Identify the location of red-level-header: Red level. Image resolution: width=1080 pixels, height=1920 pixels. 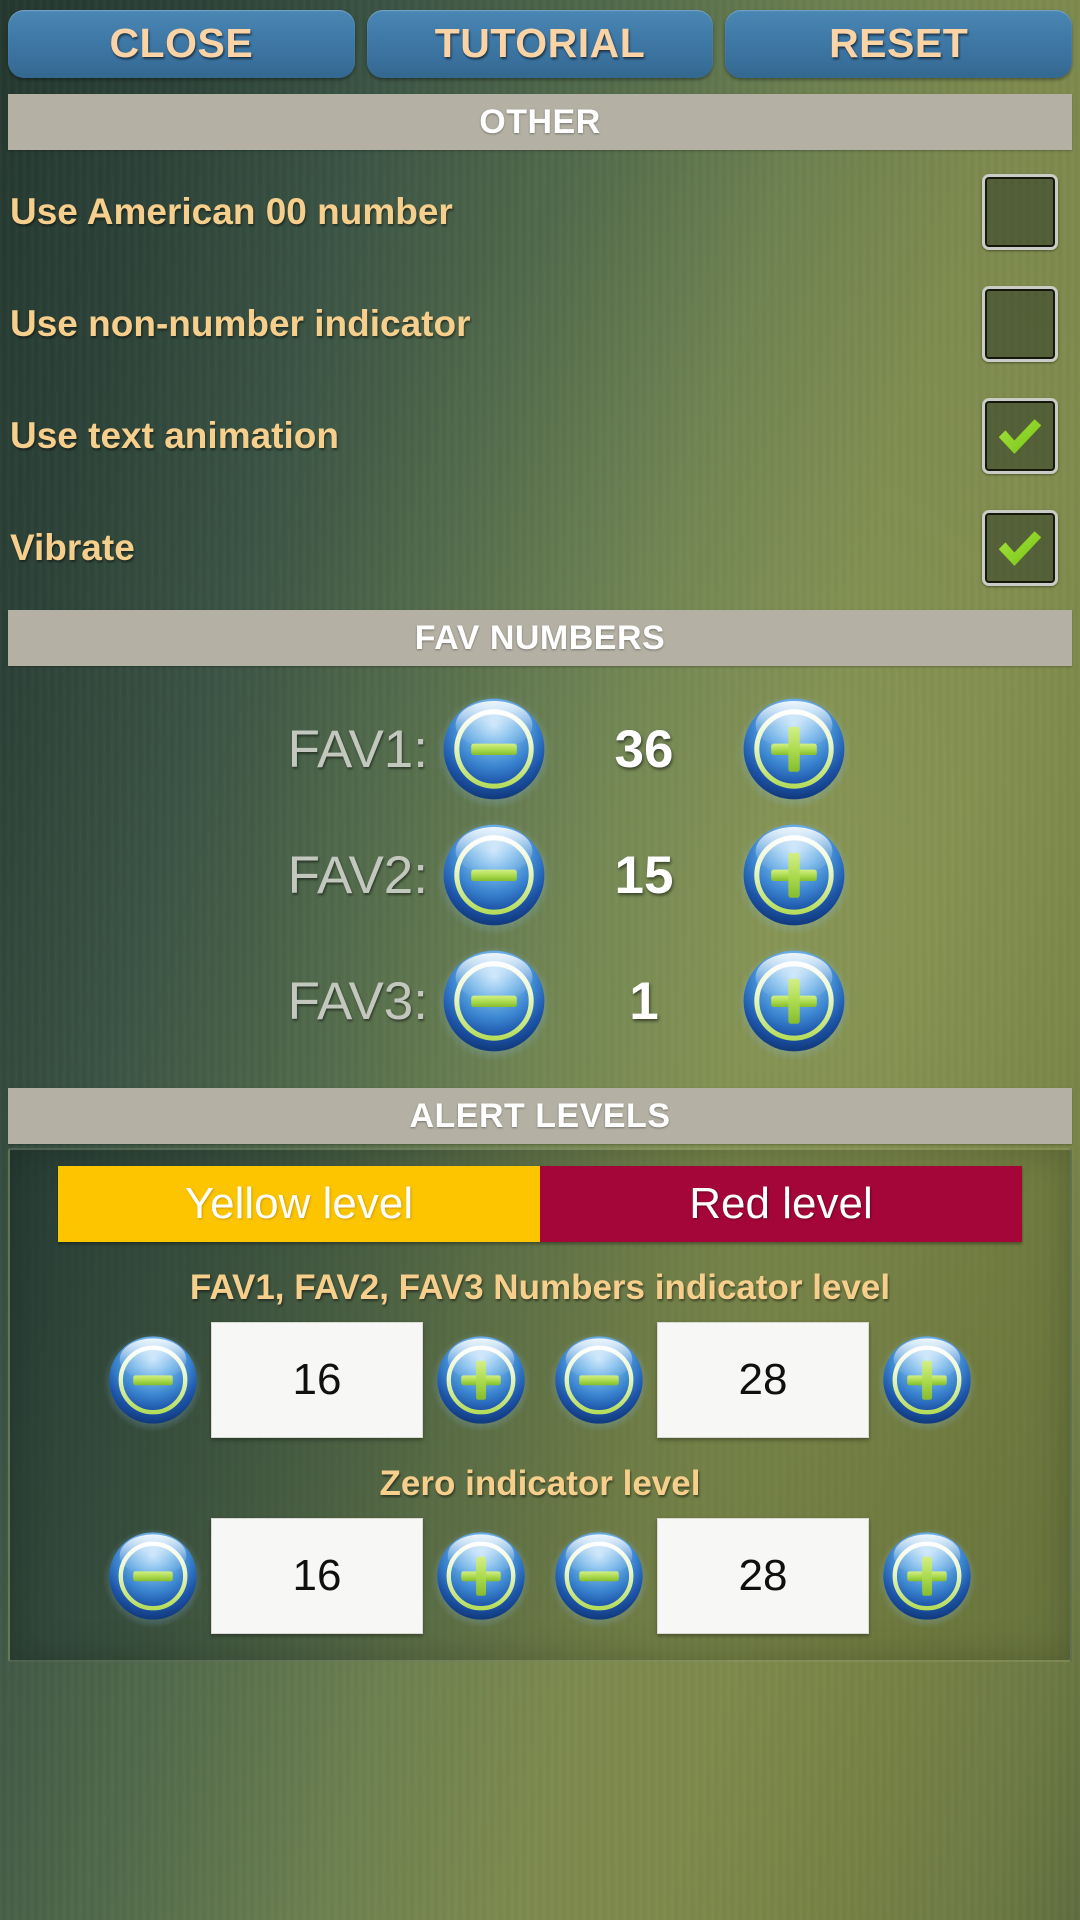
(781, 1204).